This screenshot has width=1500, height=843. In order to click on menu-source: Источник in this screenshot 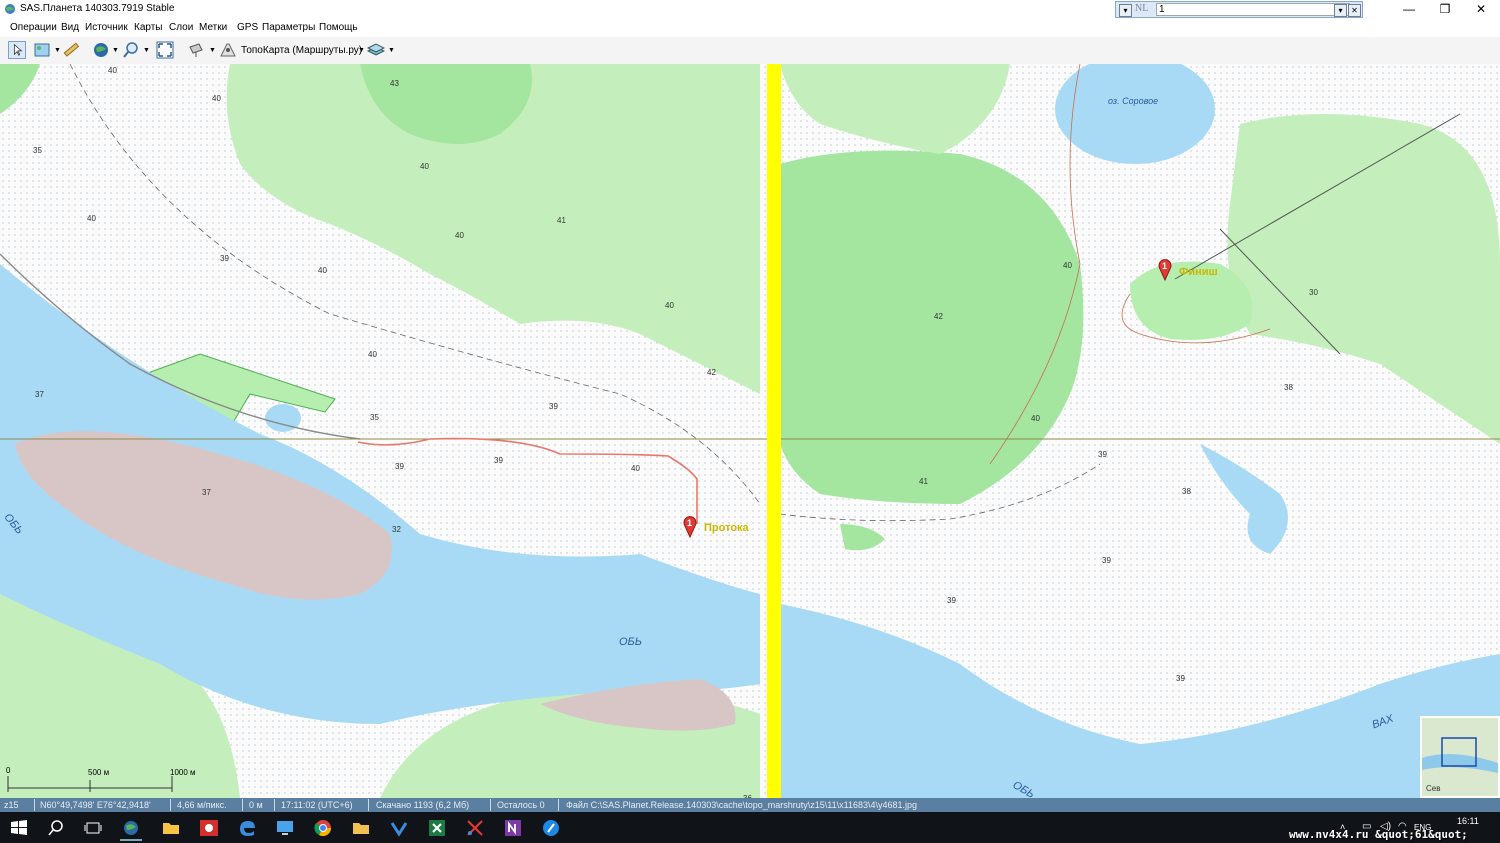, I will do `click(106, 27)`.